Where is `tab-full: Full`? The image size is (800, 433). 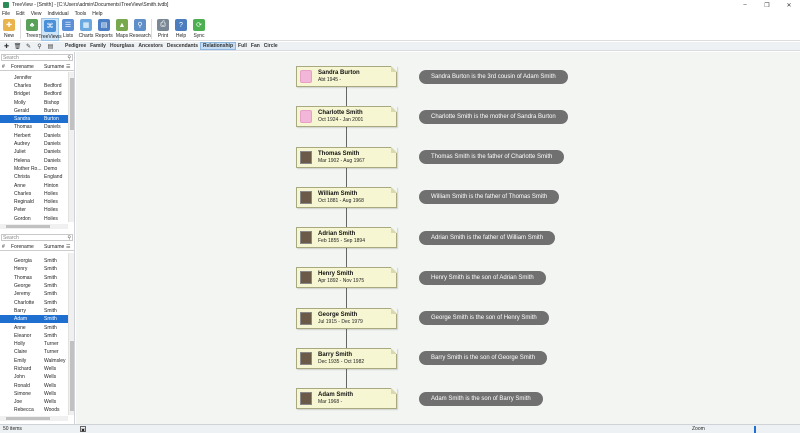 tab-full: Full is located at coordinates (242, 46).